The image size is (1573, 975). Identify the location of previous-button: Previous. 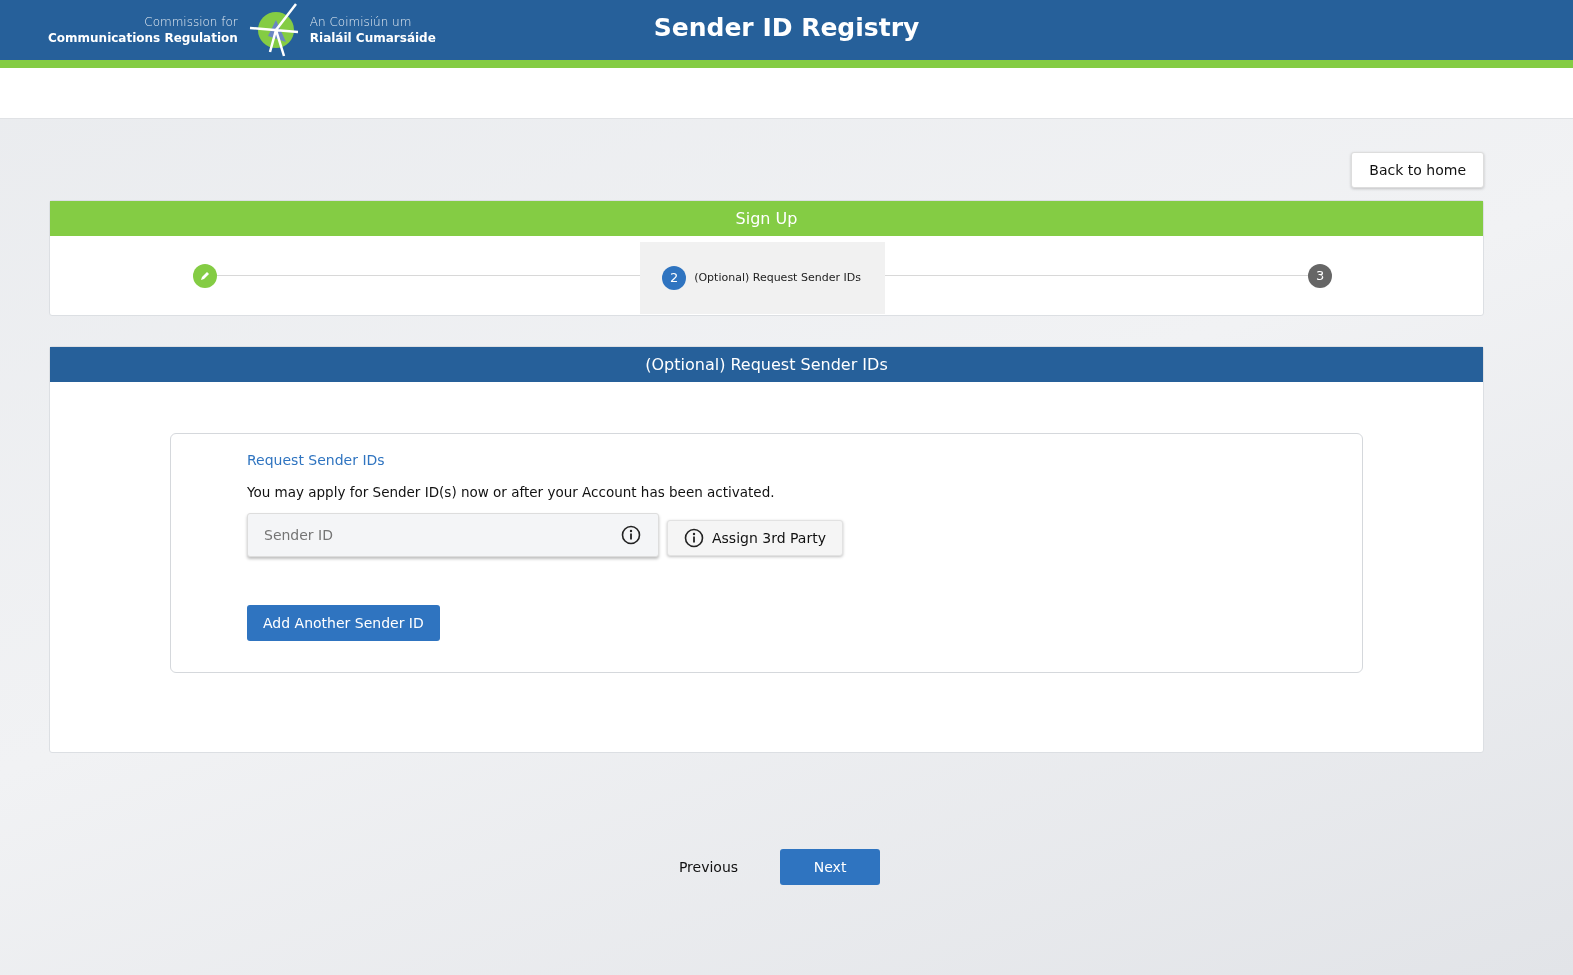
(708, 867).